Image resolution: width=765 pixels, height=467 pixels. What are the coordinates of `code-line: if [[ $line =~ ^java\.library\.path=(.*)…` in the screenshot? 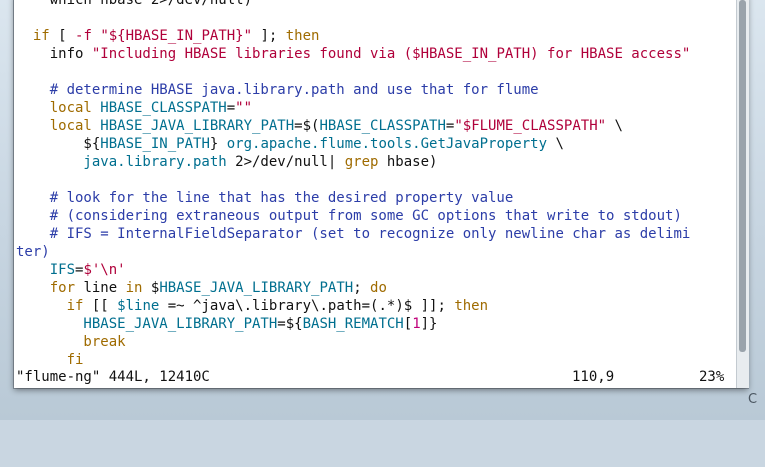 It's located at (252, 306).